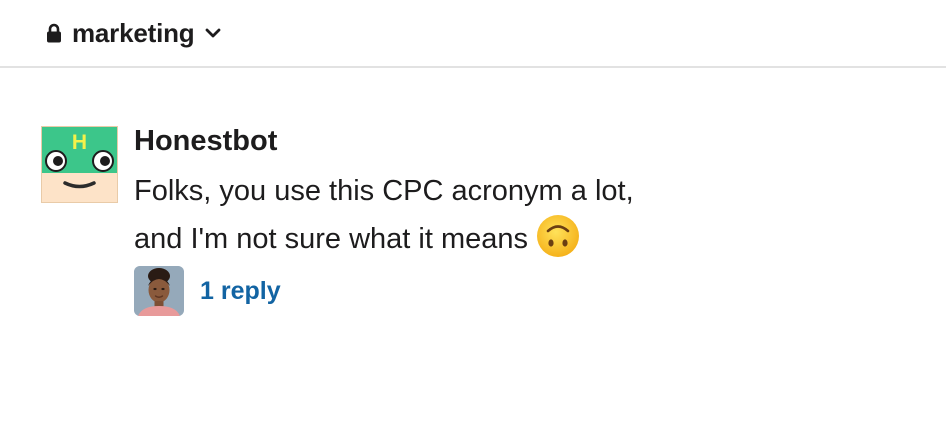  I want to click on message-line-text: and I'm not sure what it means, so click(331, 239).